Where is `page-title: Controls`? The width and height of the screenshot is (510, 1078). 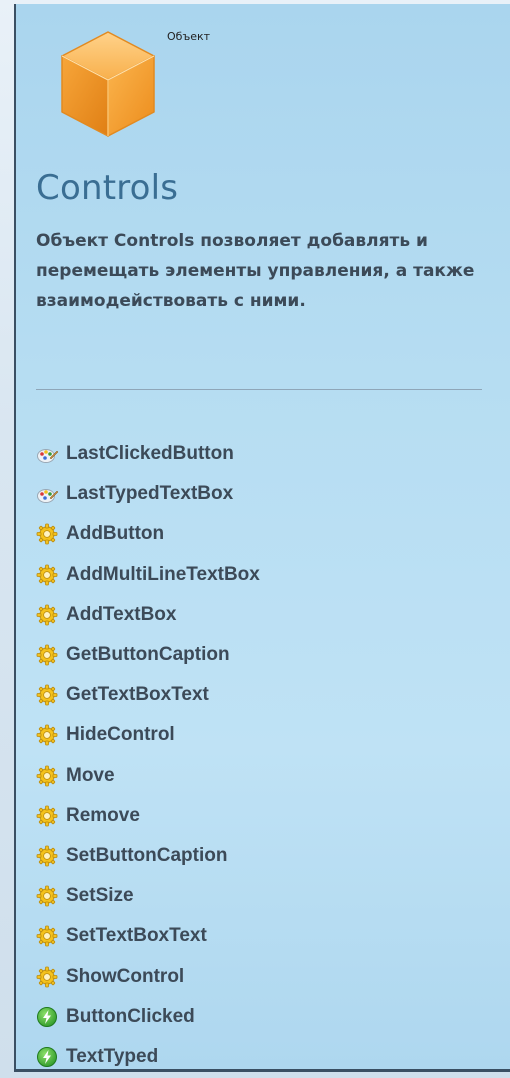 page-title: Controls is located at coordinates (107, 188).